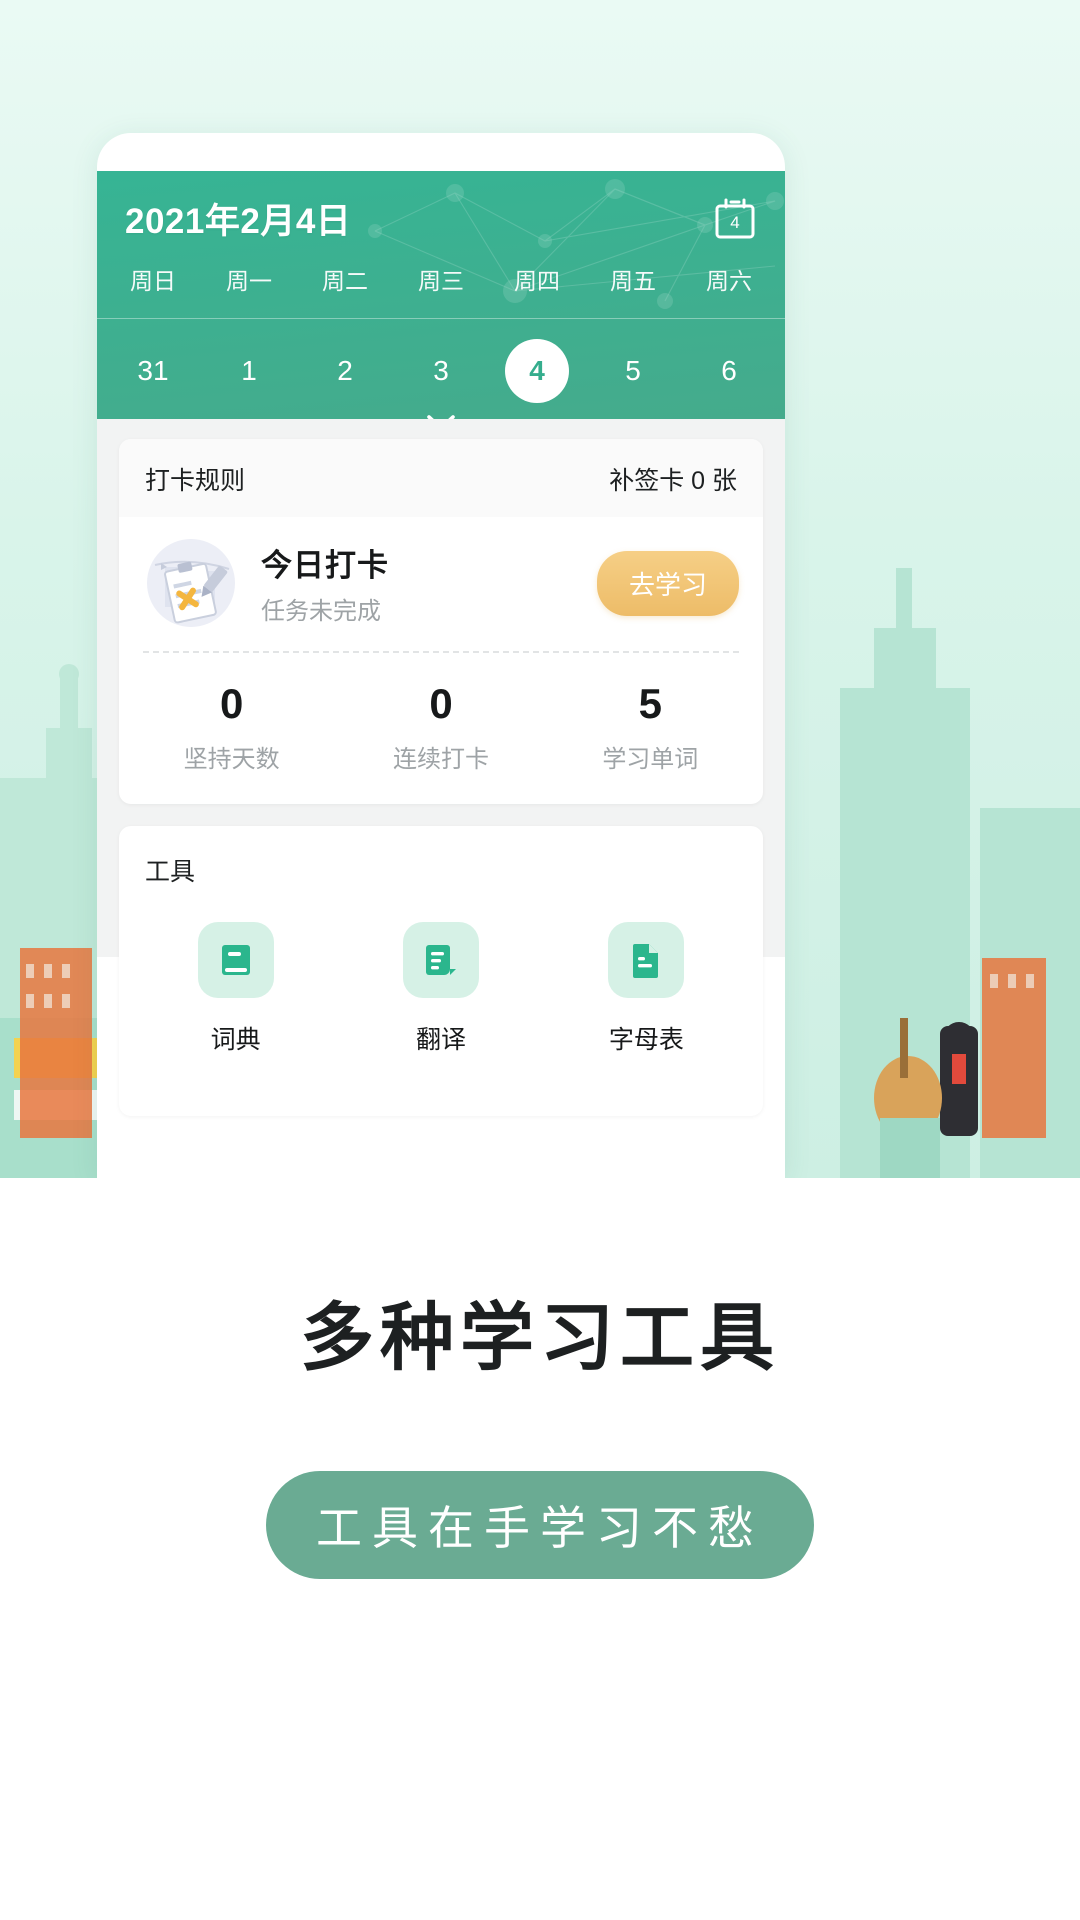  What do you see at coordinates (153, 281) in the screenshot?
I see `weekday-label: 周日` at bounding box center [153, 281].